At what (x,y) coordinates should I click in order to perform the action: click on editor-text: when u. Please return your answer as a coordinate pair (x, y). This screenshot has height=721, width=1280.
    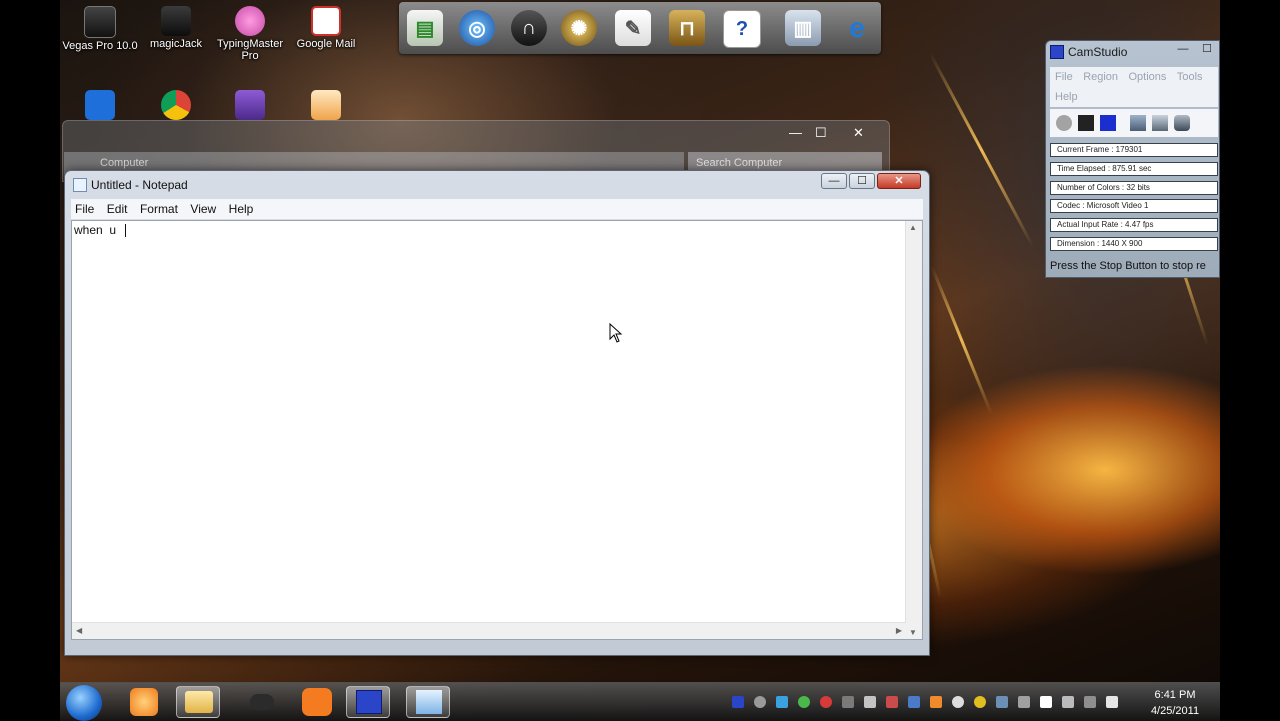
    Looking at the image, I should click on (98, 230).